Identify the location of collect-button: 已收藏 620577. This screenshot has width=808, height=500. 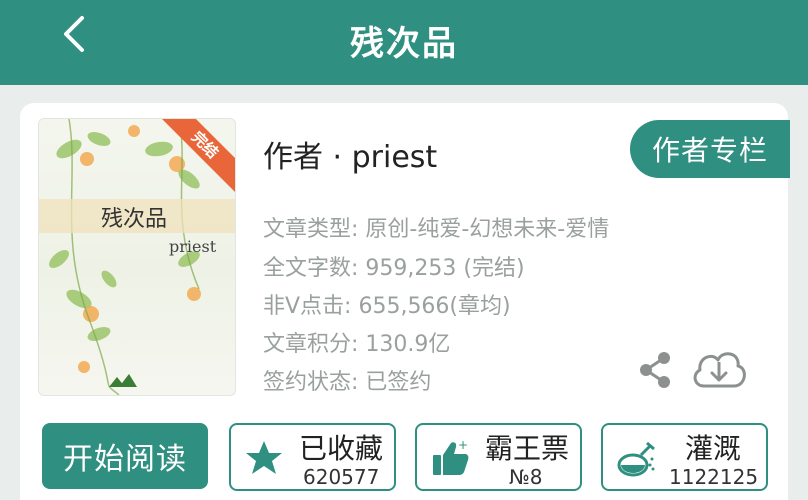
(312, 457).